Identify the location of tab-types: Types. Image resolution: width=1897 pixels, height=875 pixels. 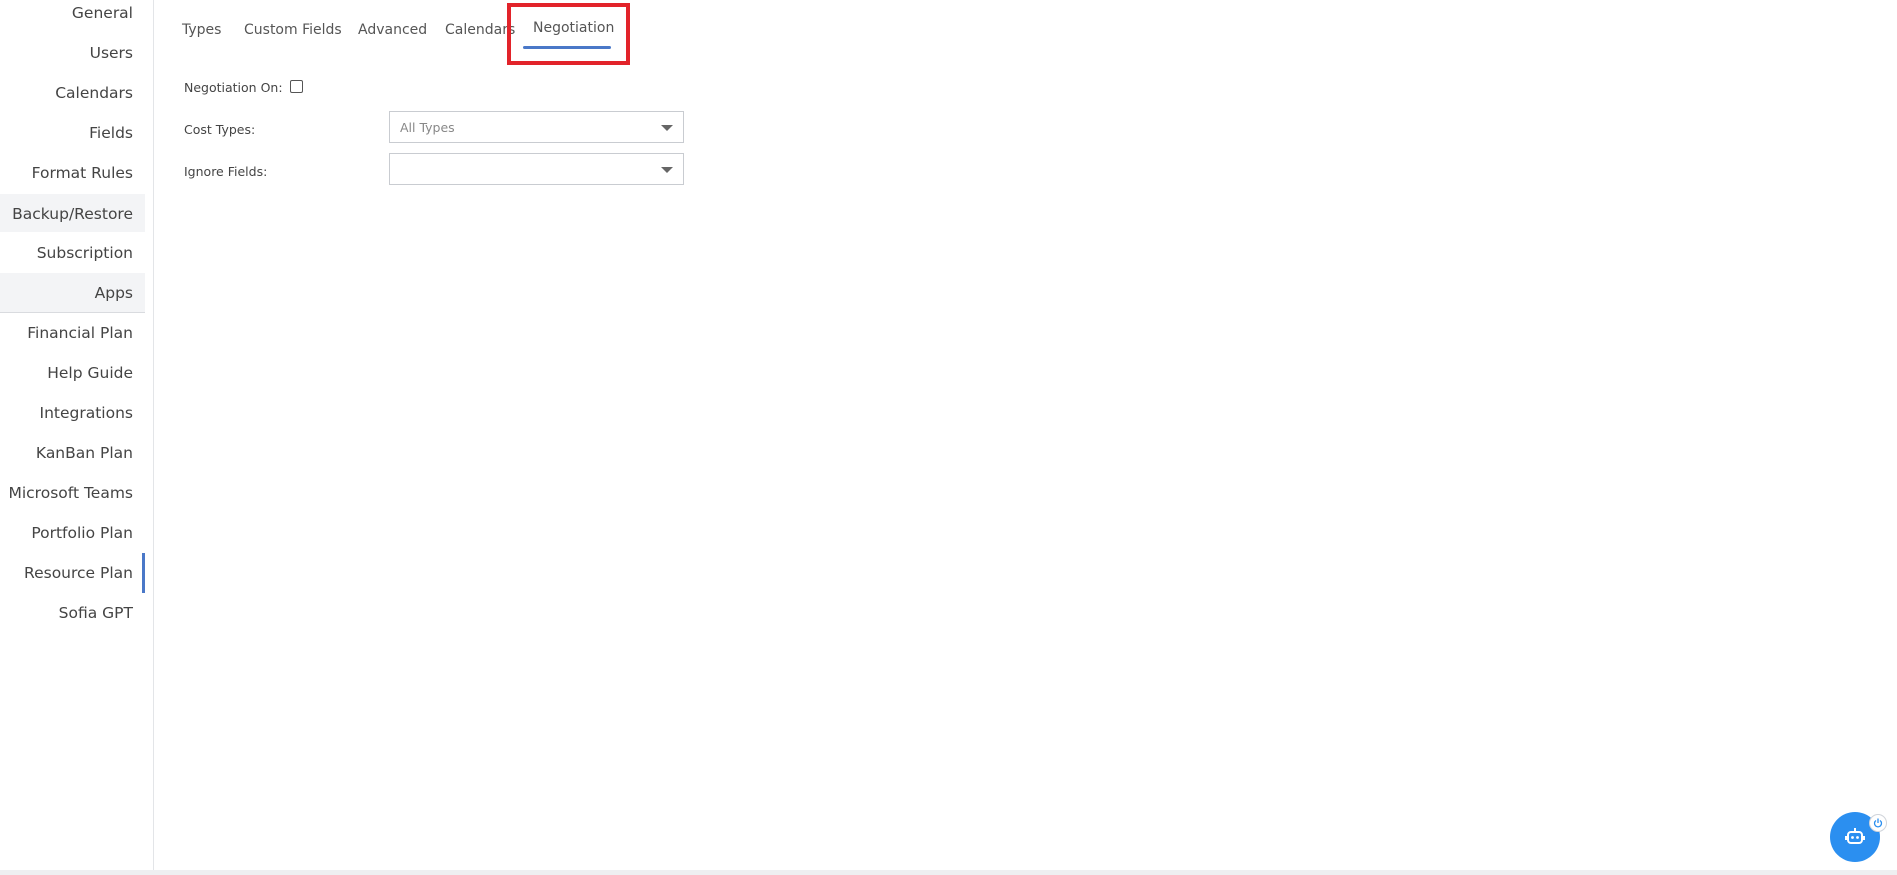
(201, 30).